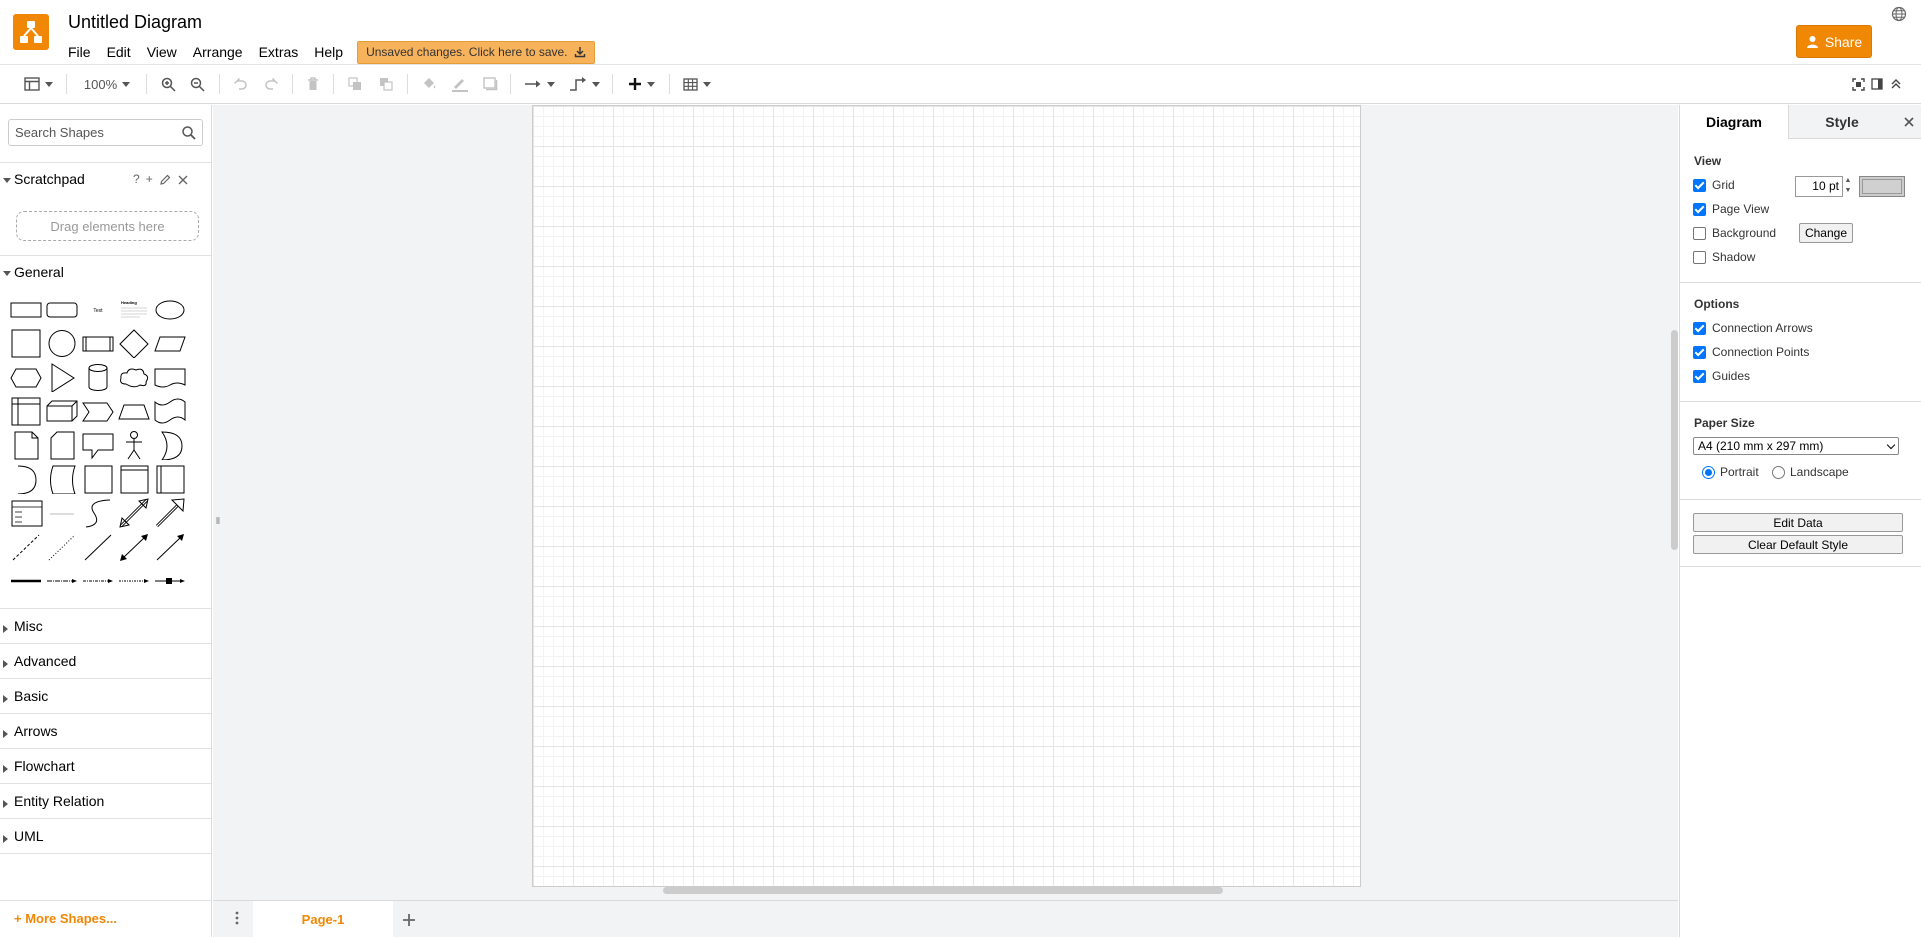  I want to click on or-shape, so click(170, 445).